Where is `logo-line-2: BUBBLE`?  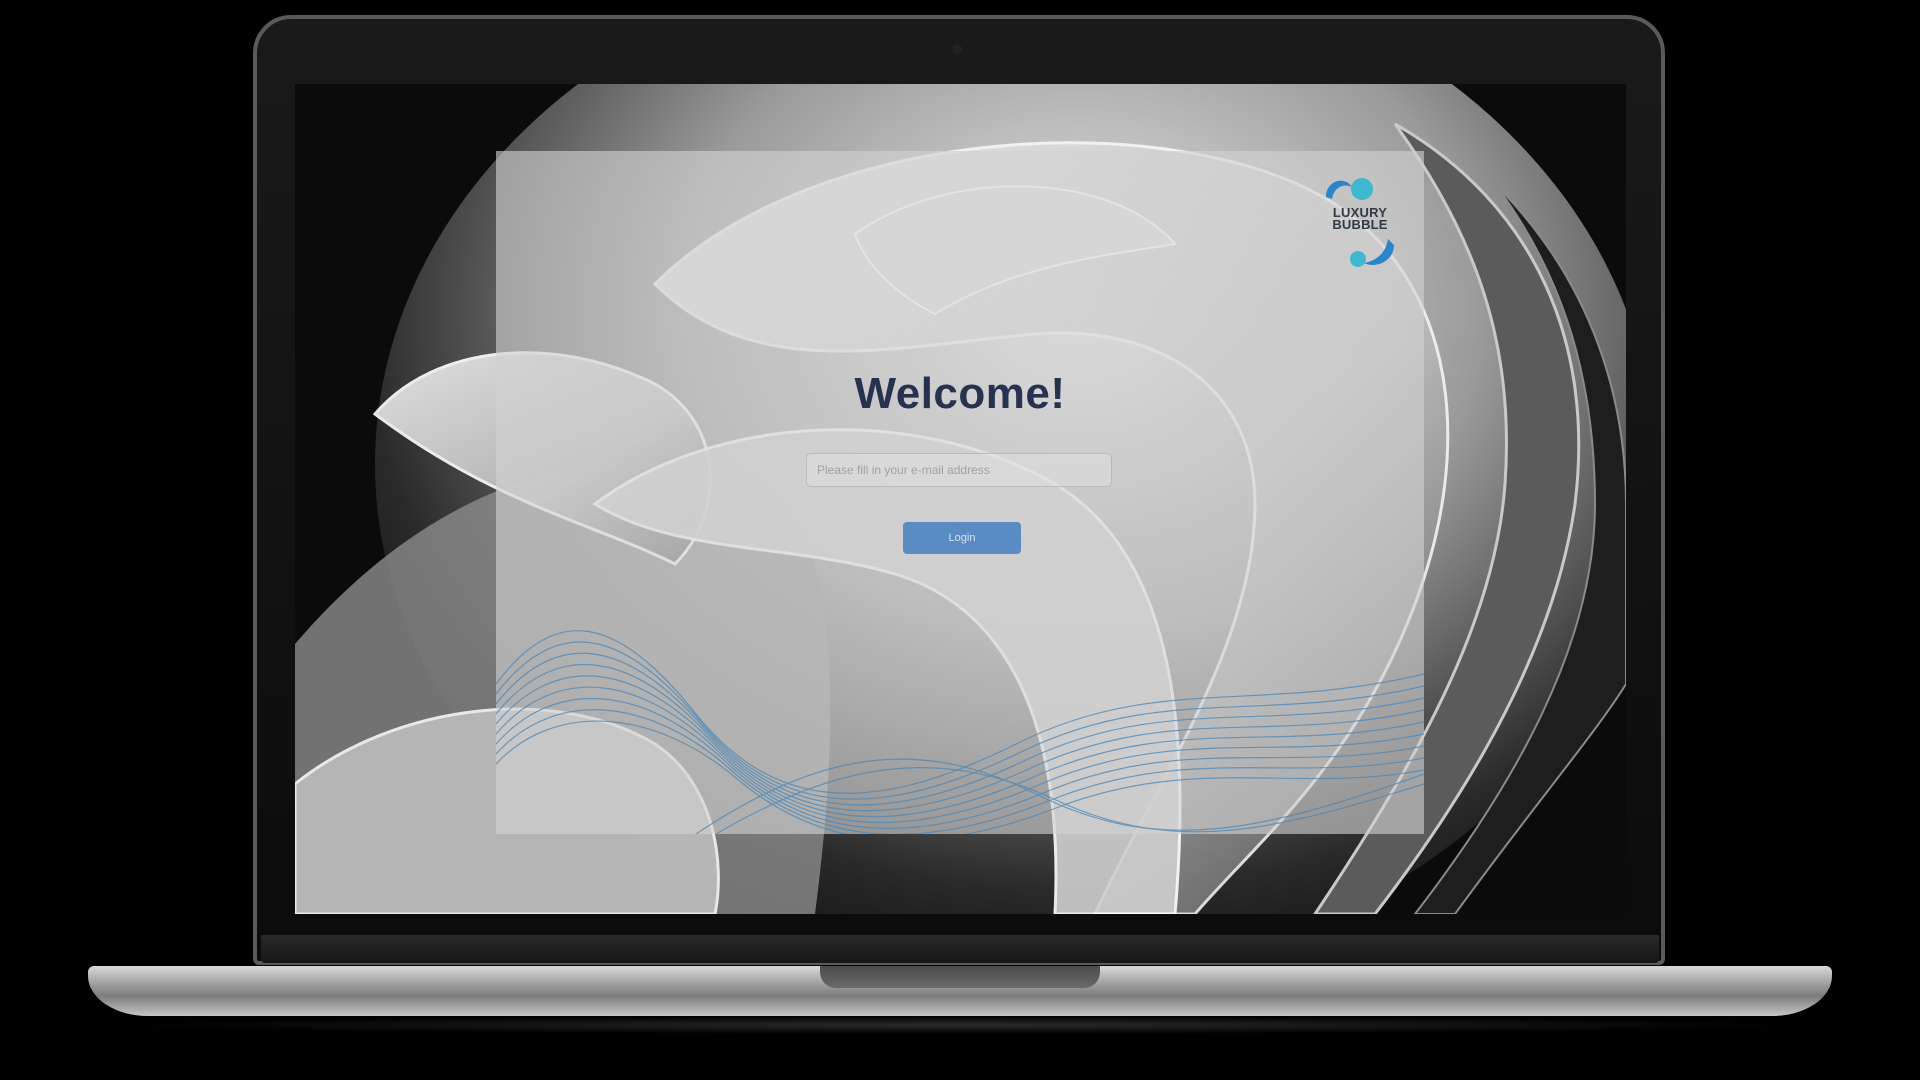
logo-line-2: BUBBLE is located at coordinates (1360, 224).